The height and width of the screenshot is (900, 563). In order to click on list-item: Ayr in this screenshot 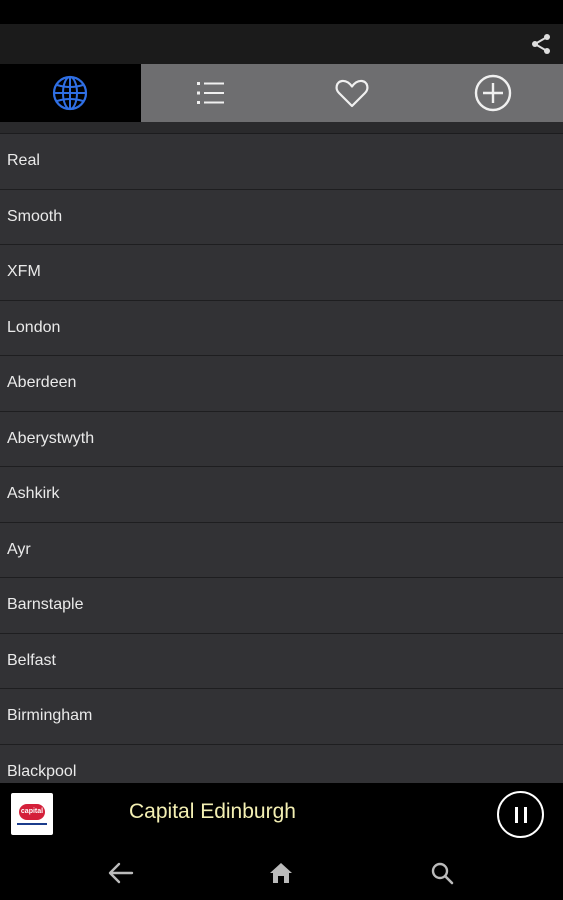, I will do `click(281, 550)`.